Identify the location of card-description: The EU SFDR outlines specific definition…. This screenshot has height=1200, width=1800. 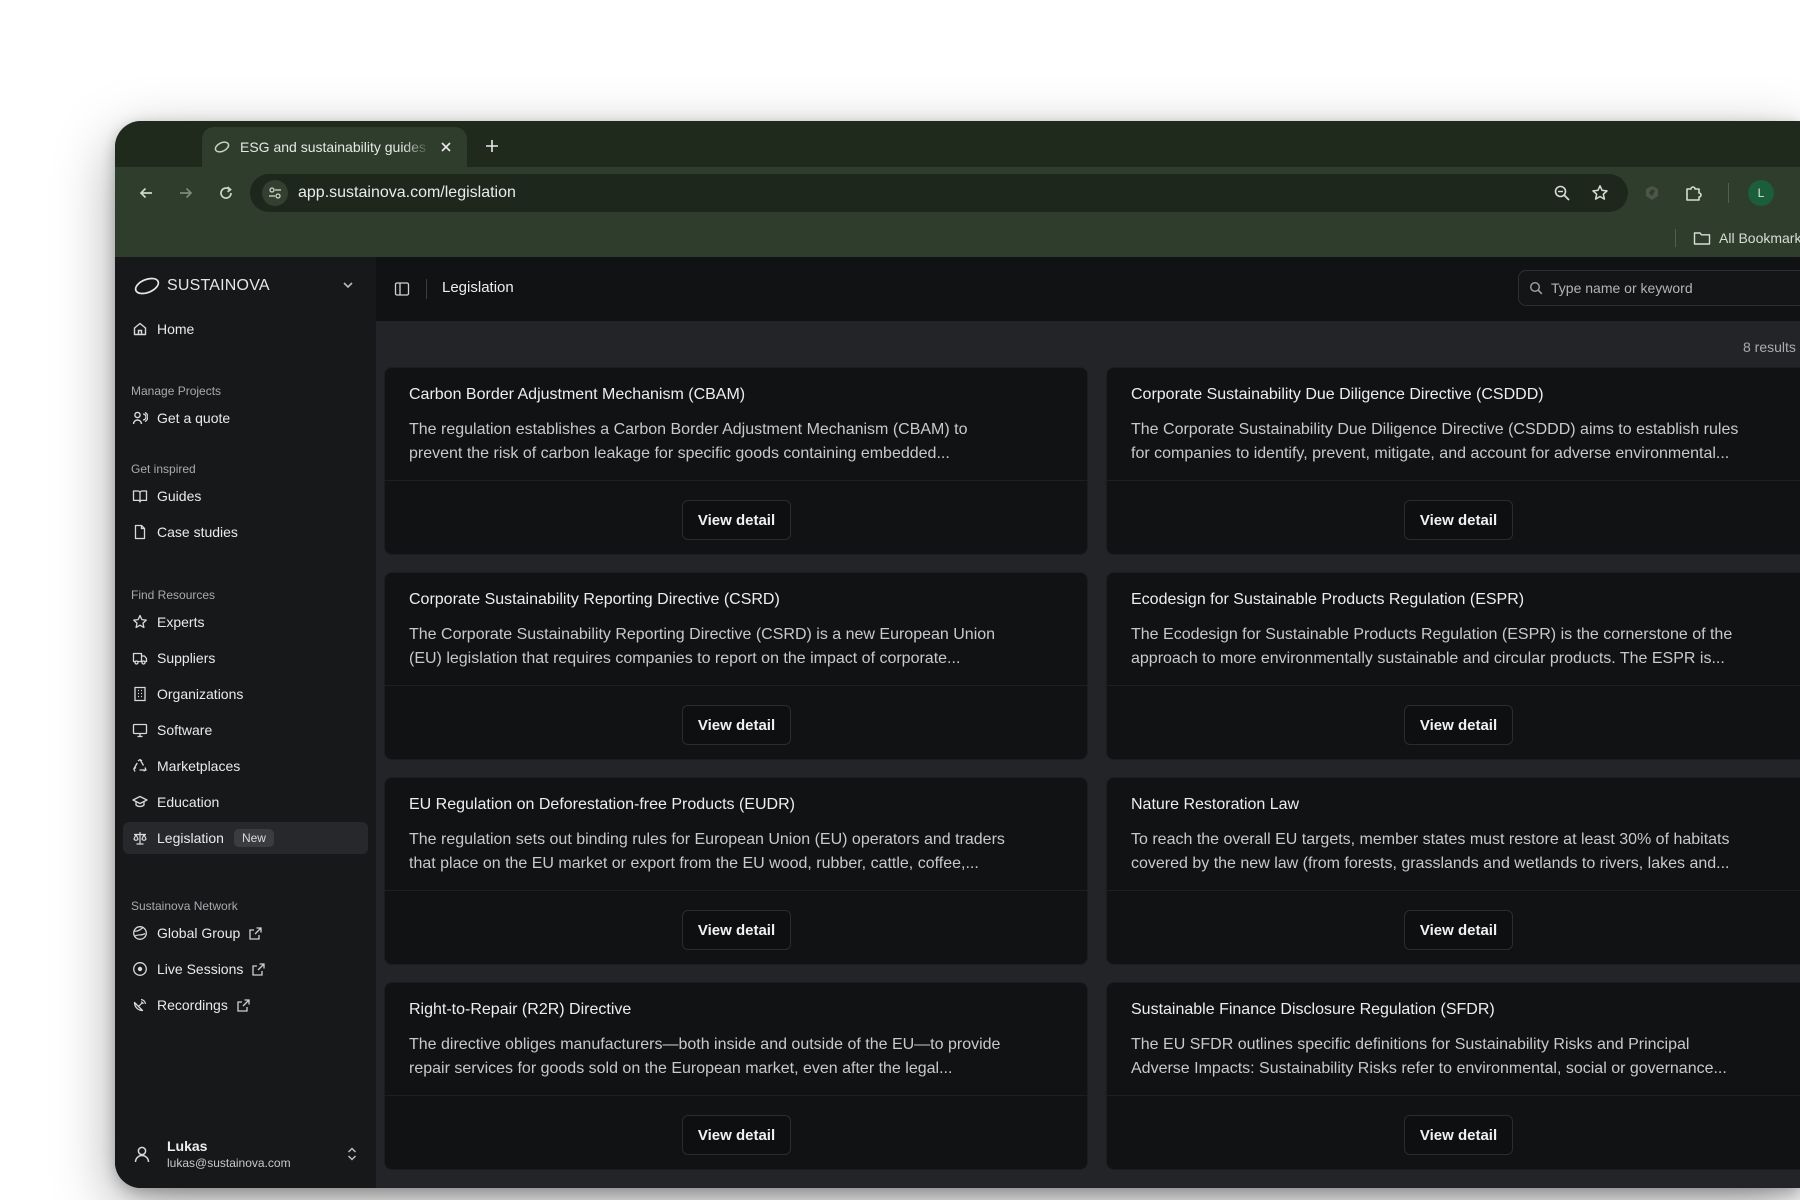
(1465, 1057).